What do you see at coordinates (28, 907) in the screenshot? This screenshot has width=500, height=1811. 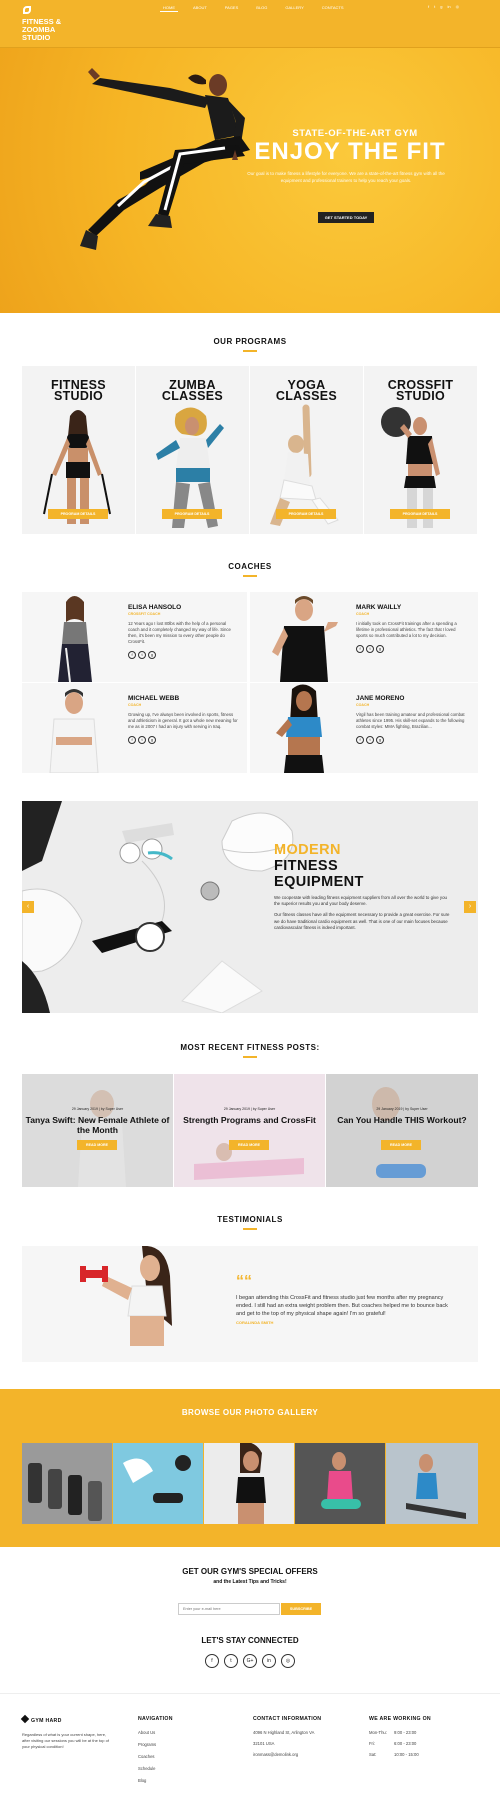 I see `slider-prev-arrow-icon: ‹` at bounding box center [28, 907].